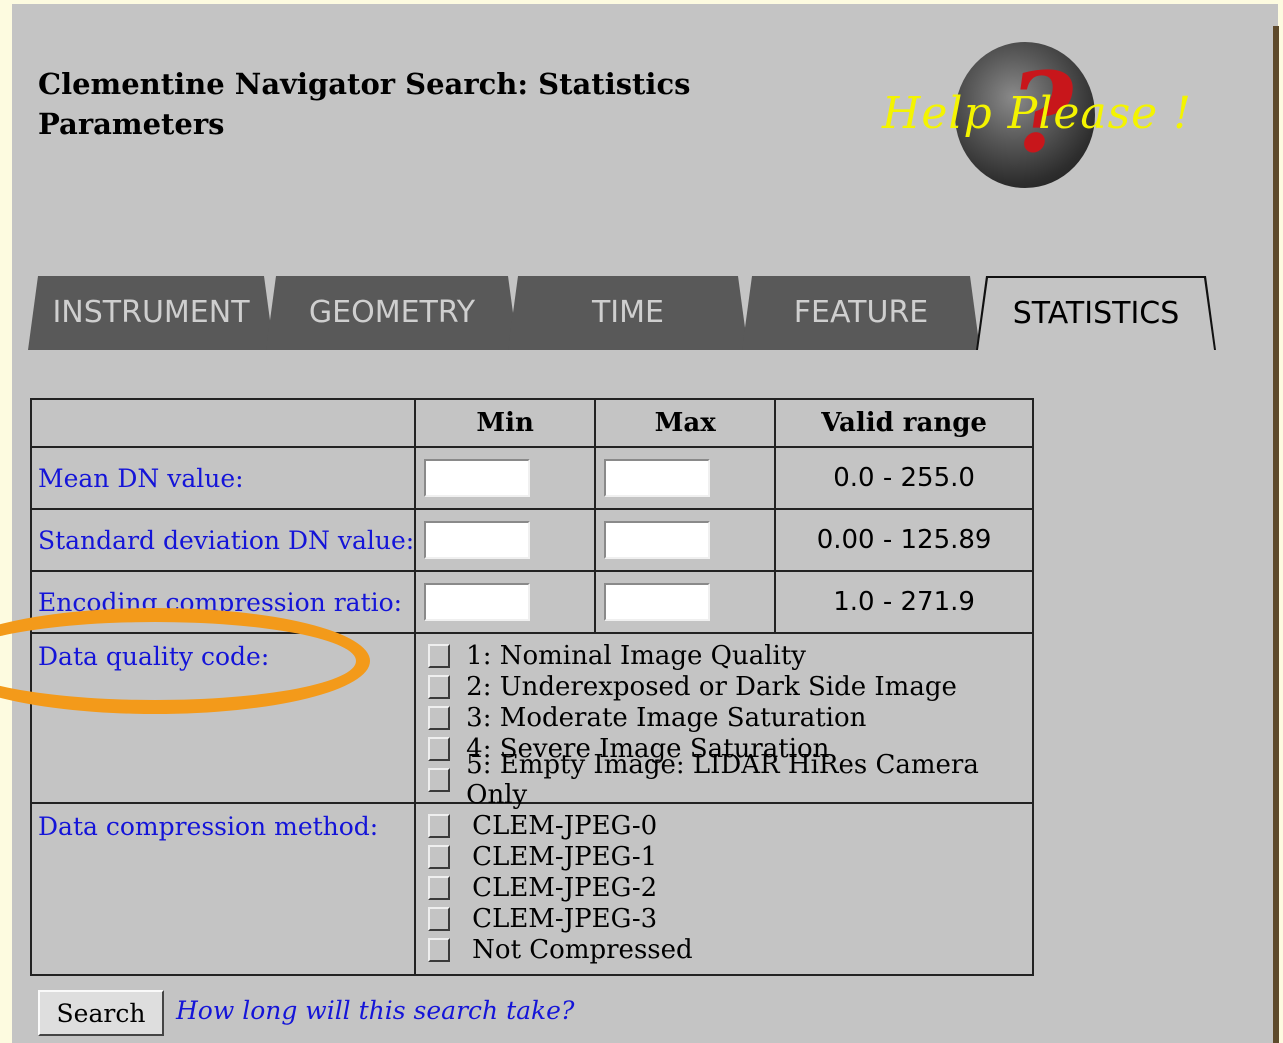 This screenshot has height=1043, width=1283. I want to click on std-dev-dn-max-input, so click(657, 540).